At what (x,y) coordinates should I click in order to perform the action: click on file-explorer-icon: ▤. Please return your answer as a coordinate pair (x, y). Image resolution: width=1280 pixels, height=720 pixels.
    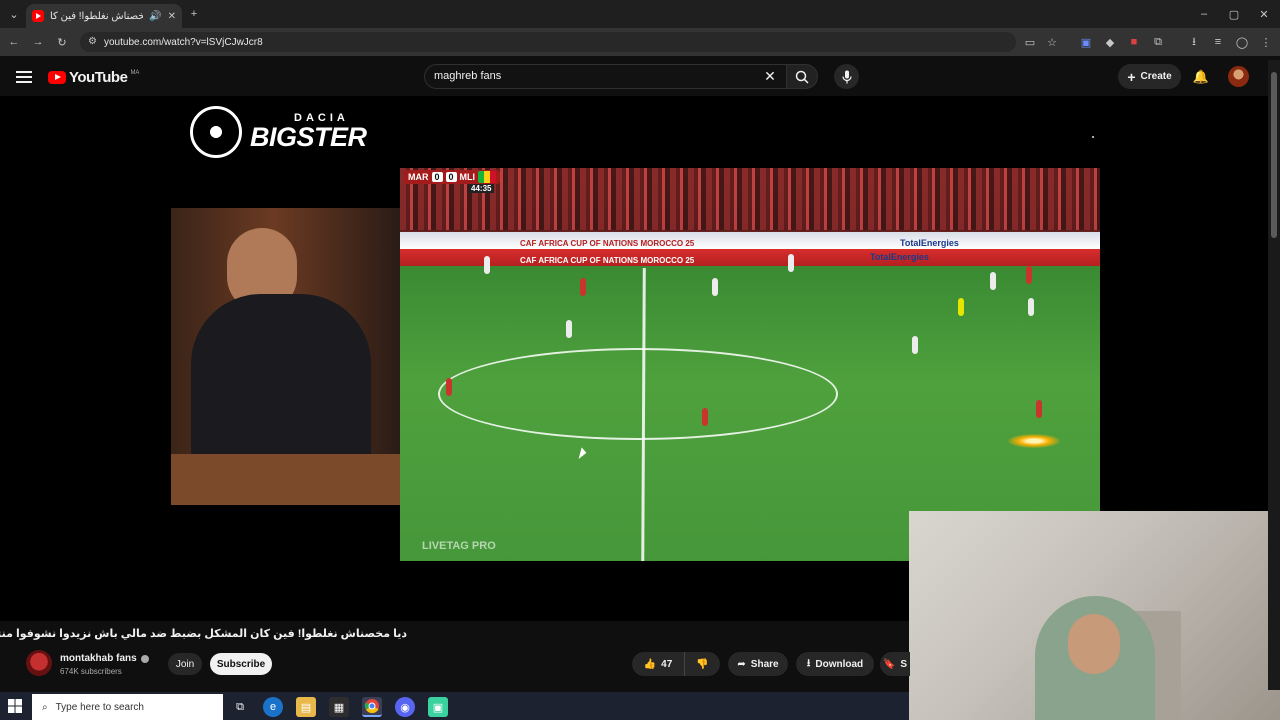
    Looking at the image, I should click on (306, 707).